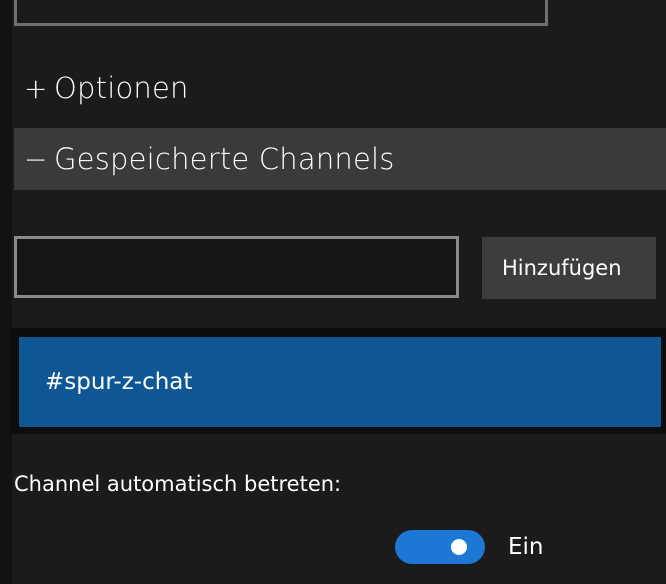 This screenshot has height=584, width=666. What do you see at coordinates (178, 484) in the screenshot?
I see `auto-join-label: Channel automatisch betreten:` at bounding box center [178, 484].